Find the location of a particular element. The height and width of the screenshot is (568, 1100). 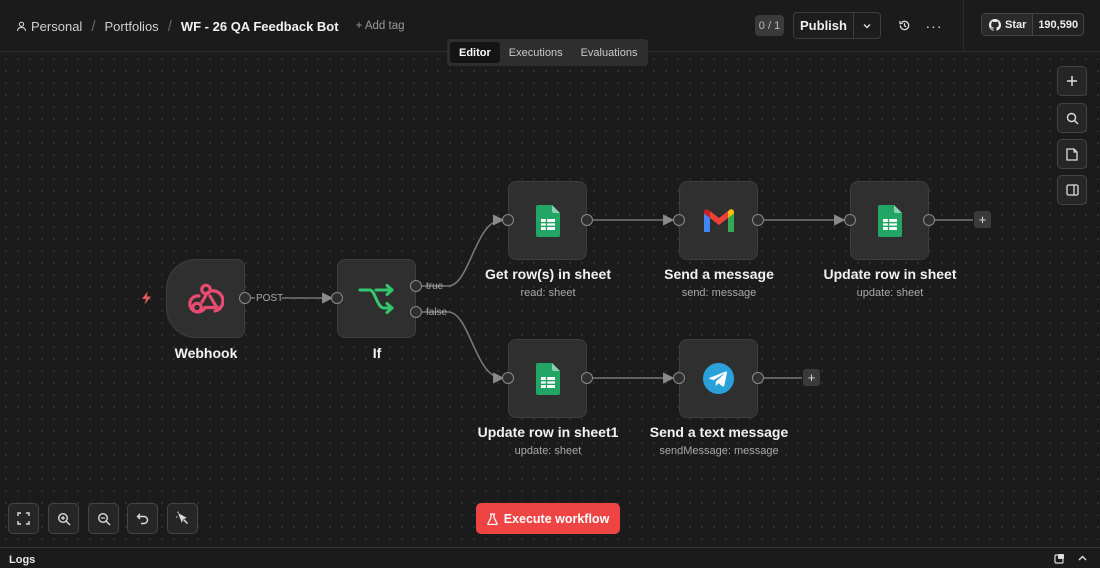

tab-evaluations: Evaluations is located at coordinates (609, 52).